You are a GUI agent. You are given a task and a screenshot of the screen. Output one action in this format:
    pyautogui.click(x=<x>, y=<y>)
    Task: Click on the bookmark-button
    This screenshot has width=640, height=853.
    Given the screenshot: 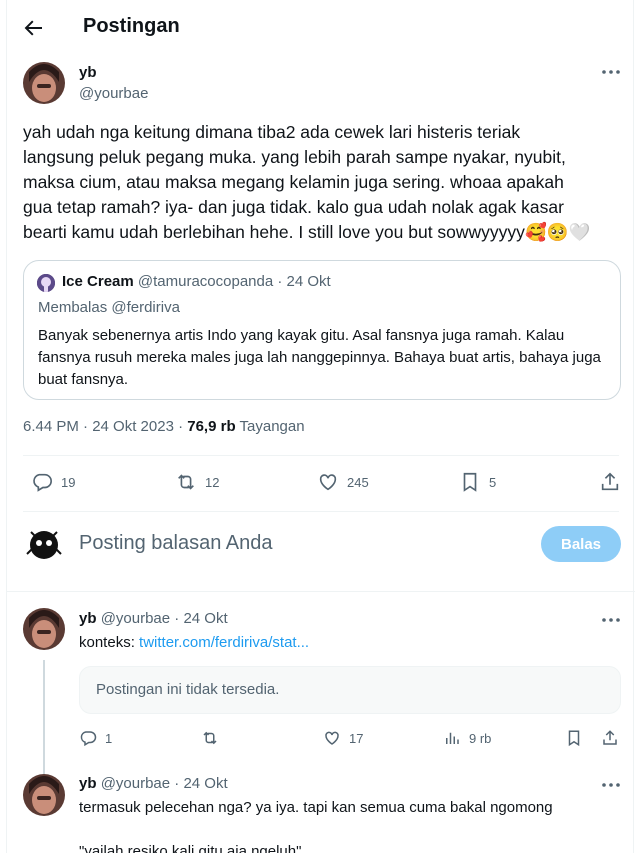 What is the action you would take?
    pyautogui.click(x=578, y=738)
    